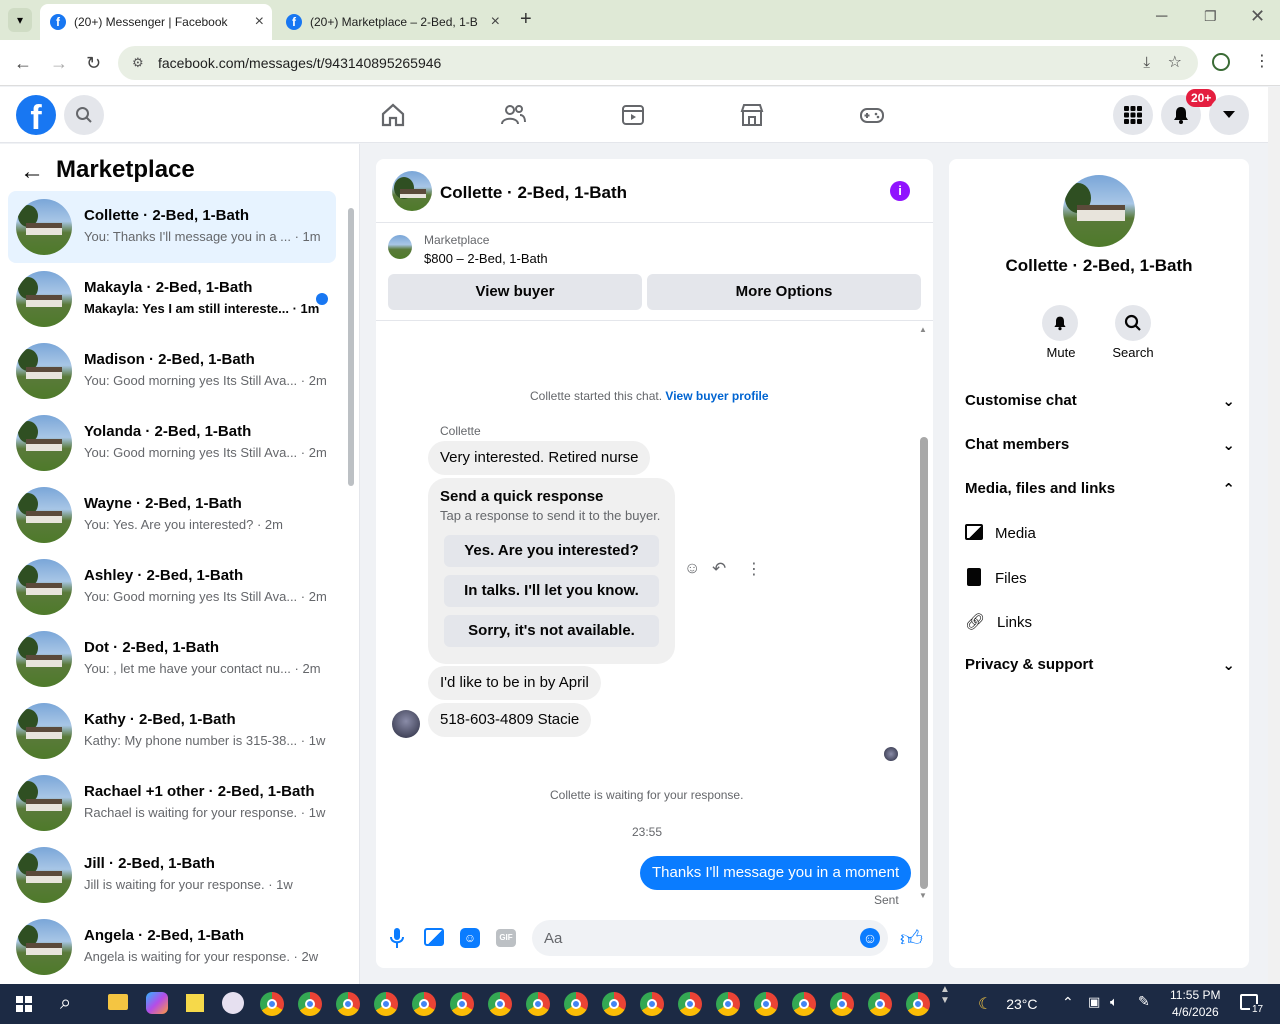  What do you see at coordinates (32, 172) in the screenshot?
I see `back-arrow-icon: ←` at bounding box center [32, 172].